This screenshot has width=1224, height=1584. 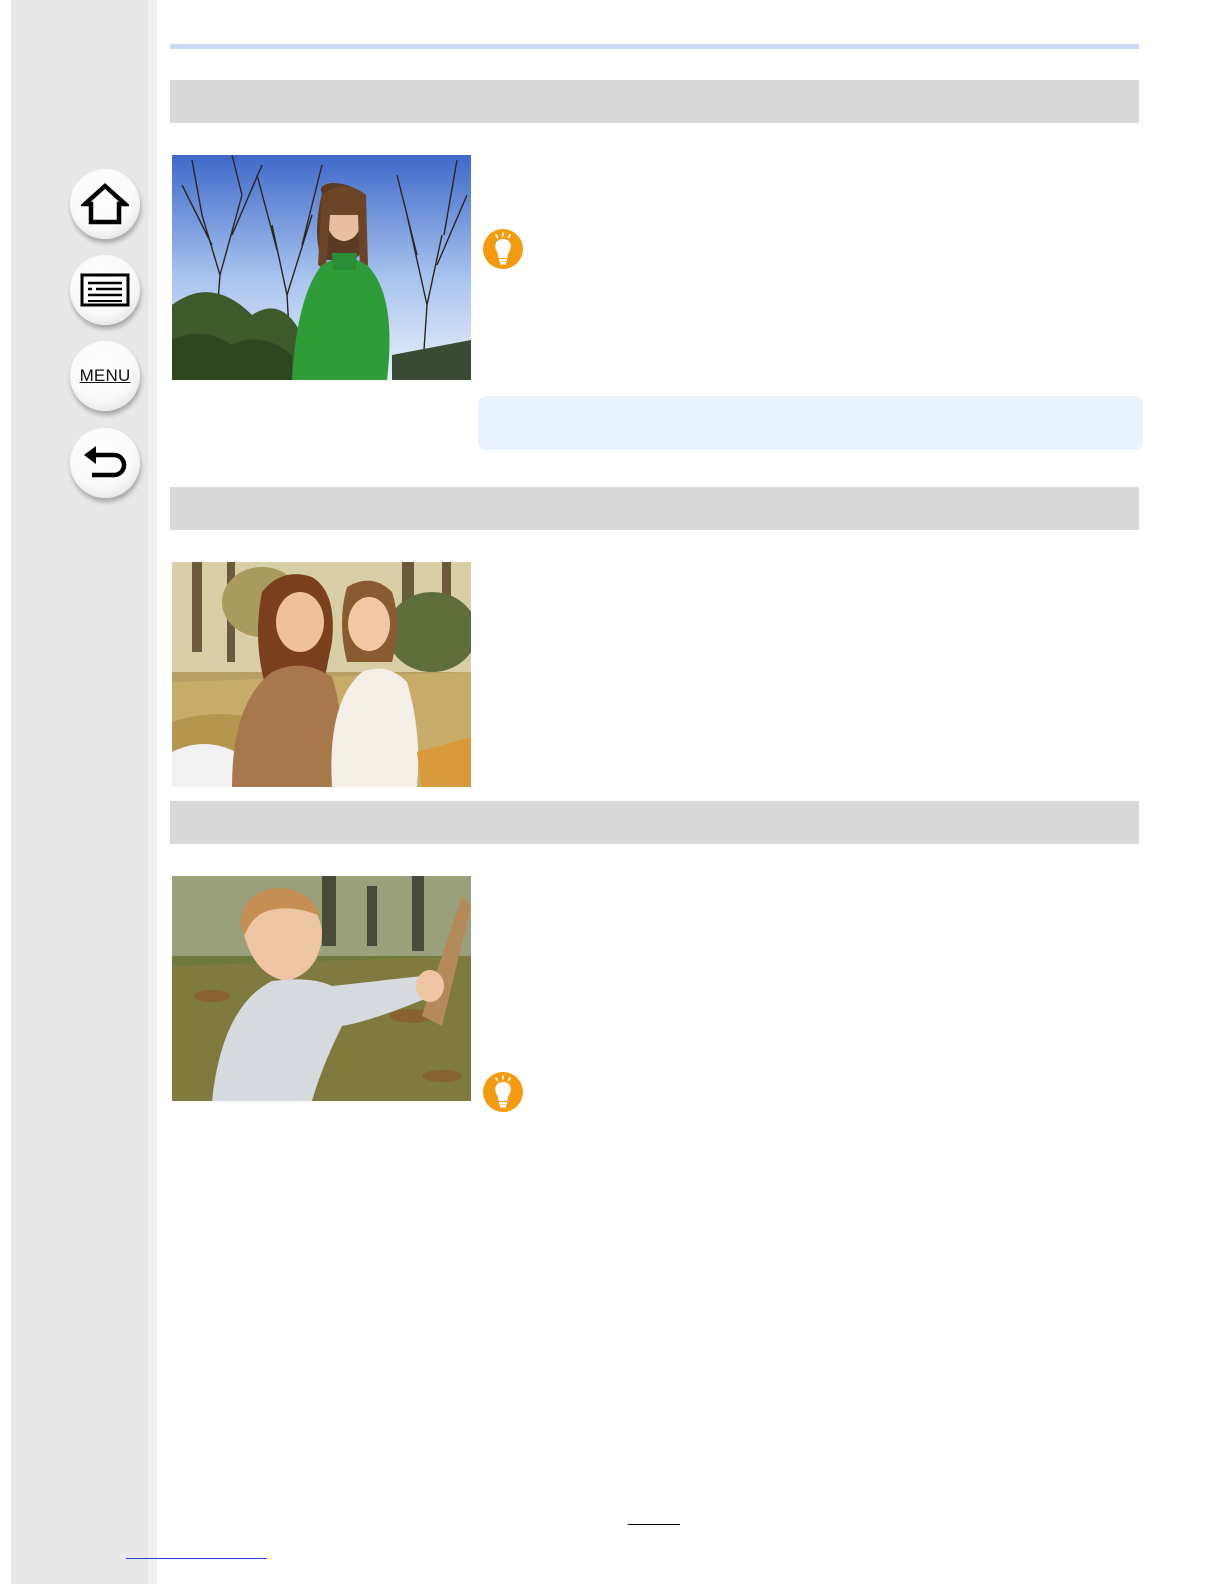 What do you see at coordinates (654, 46) in the screenshot?
I see `header-rule` at bounding box center [654, 46].